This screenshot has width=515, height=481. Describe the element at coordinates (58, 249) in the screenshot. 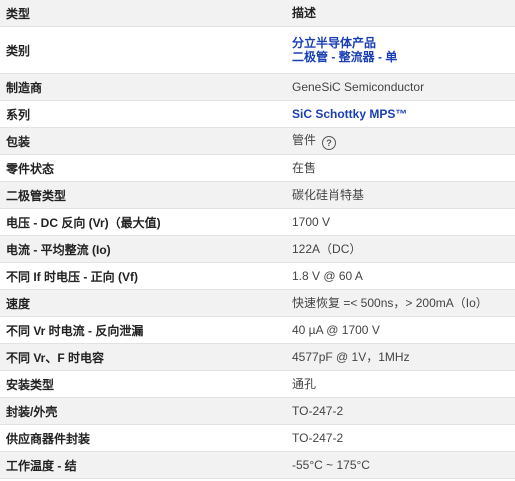

I see `row-label: 电流 - 平均整流 (Io)` at that location.